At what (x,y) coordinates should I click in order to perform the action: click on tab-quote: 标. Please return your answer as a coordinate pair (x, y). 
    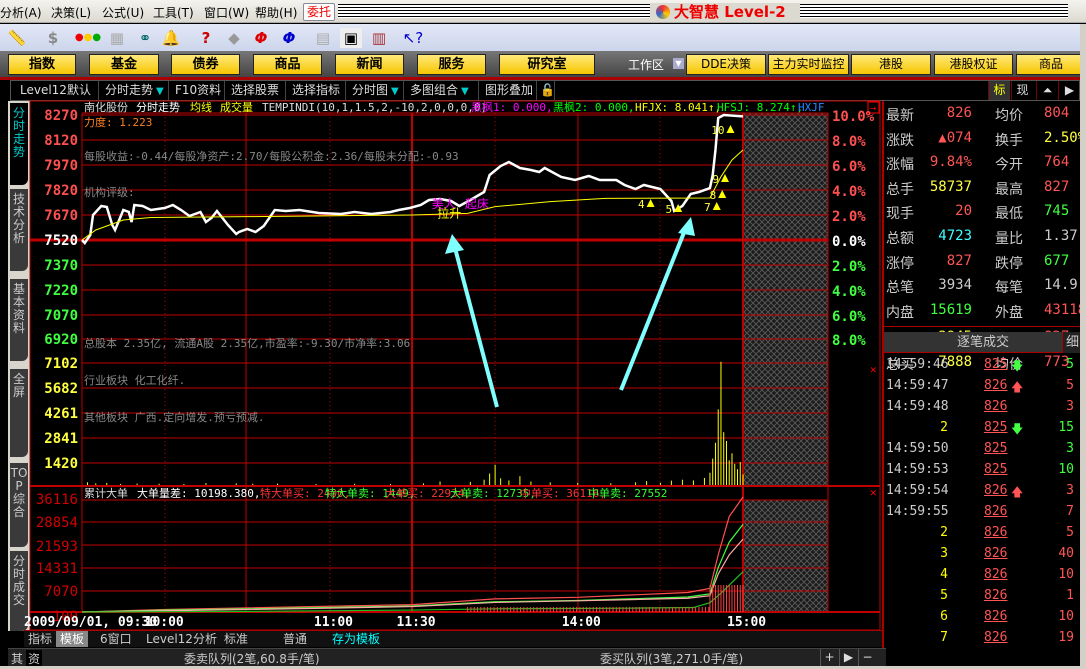
    Looking at the image, I should click on (999, 90).